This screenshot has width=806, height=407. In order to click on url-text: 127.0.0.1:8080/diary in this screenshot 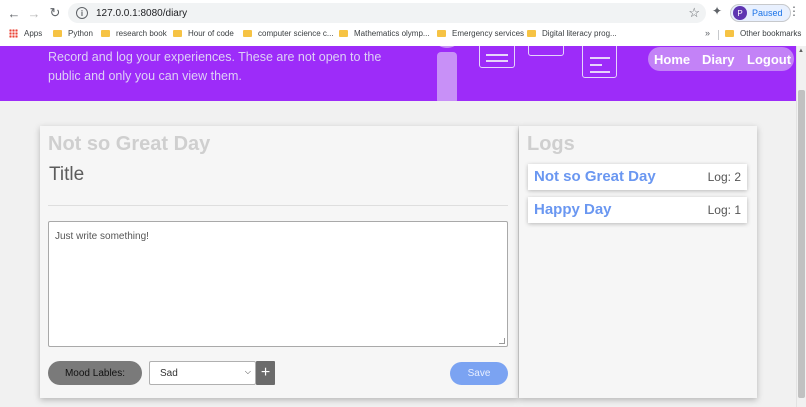, I will do `click(141, 13)`.